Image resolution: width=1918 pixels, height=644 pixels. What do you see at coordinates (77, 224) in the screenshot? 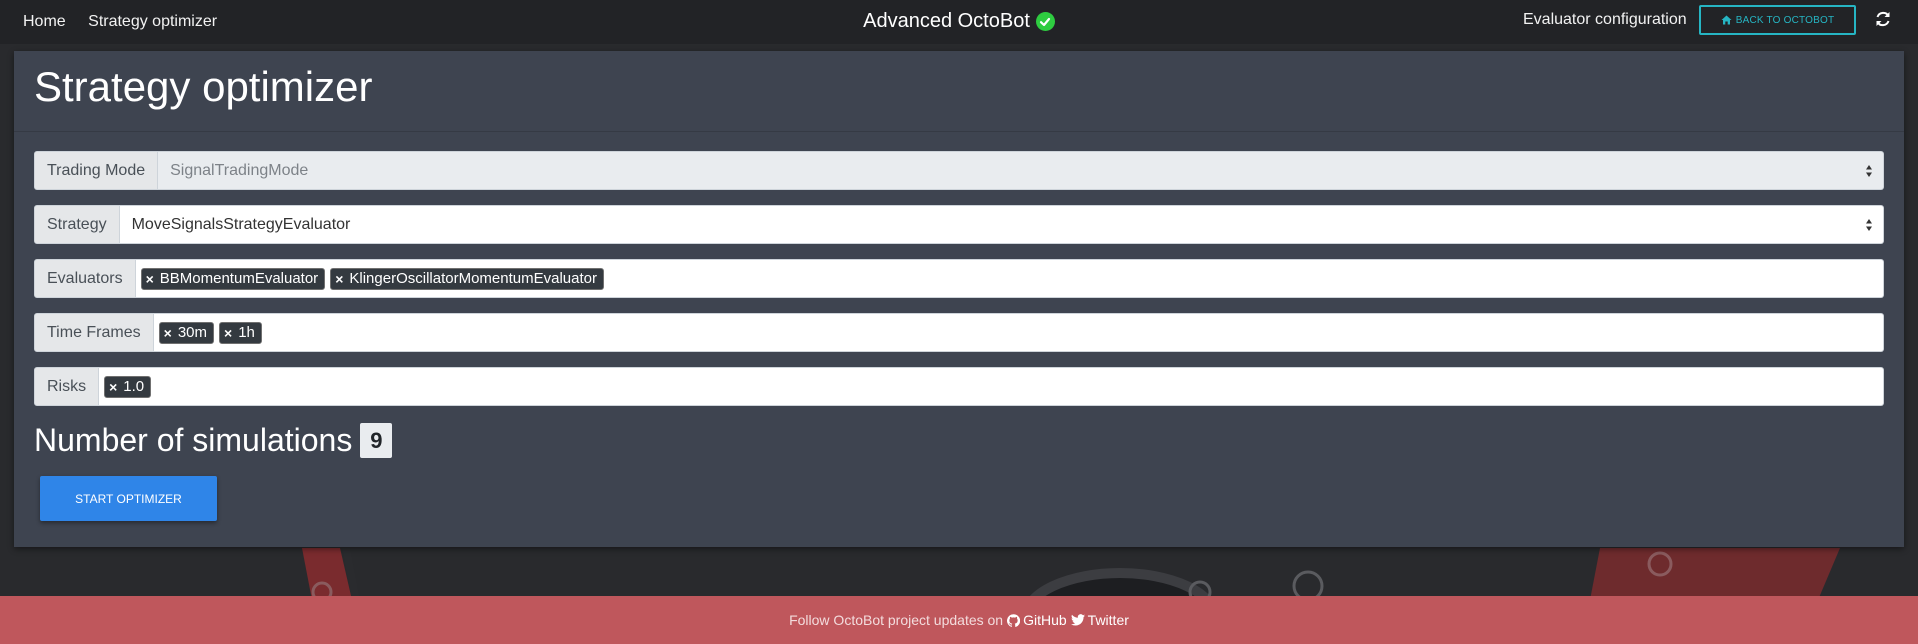
I see `strategy-label: Strategy` at bounding box center [77, 224].